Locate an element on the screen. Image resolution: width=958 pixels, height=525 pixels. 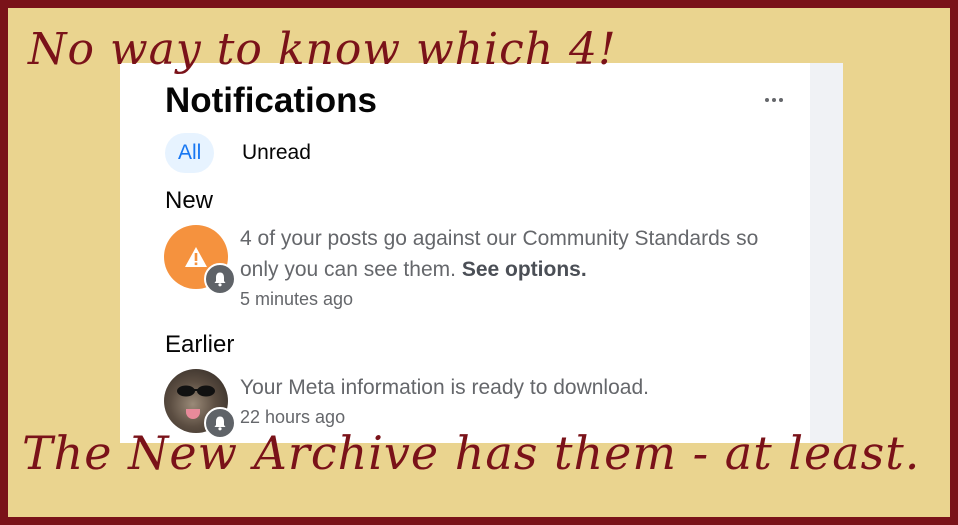
section-heading-earlier: Earlier is located at coordinates (200, 344).